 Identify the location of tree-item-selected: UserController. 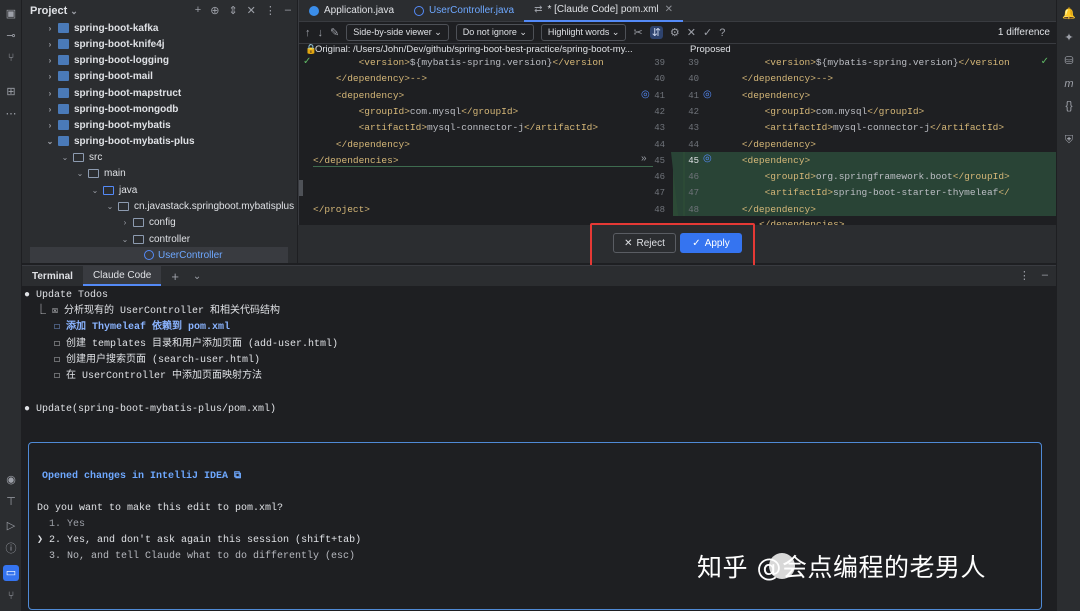
(159, 255).